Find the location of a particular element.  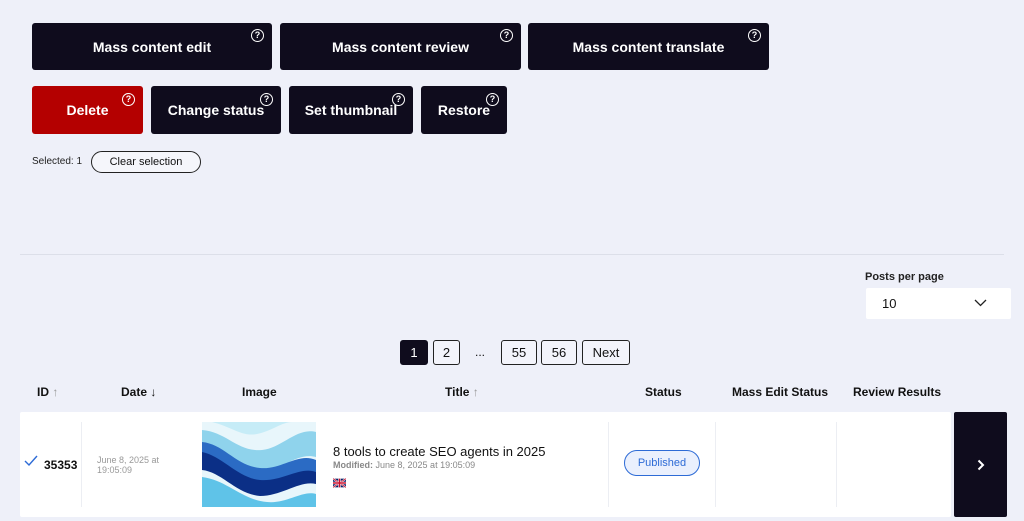

clear-selection-button: Clear selection is located at coordinates (146, 162).